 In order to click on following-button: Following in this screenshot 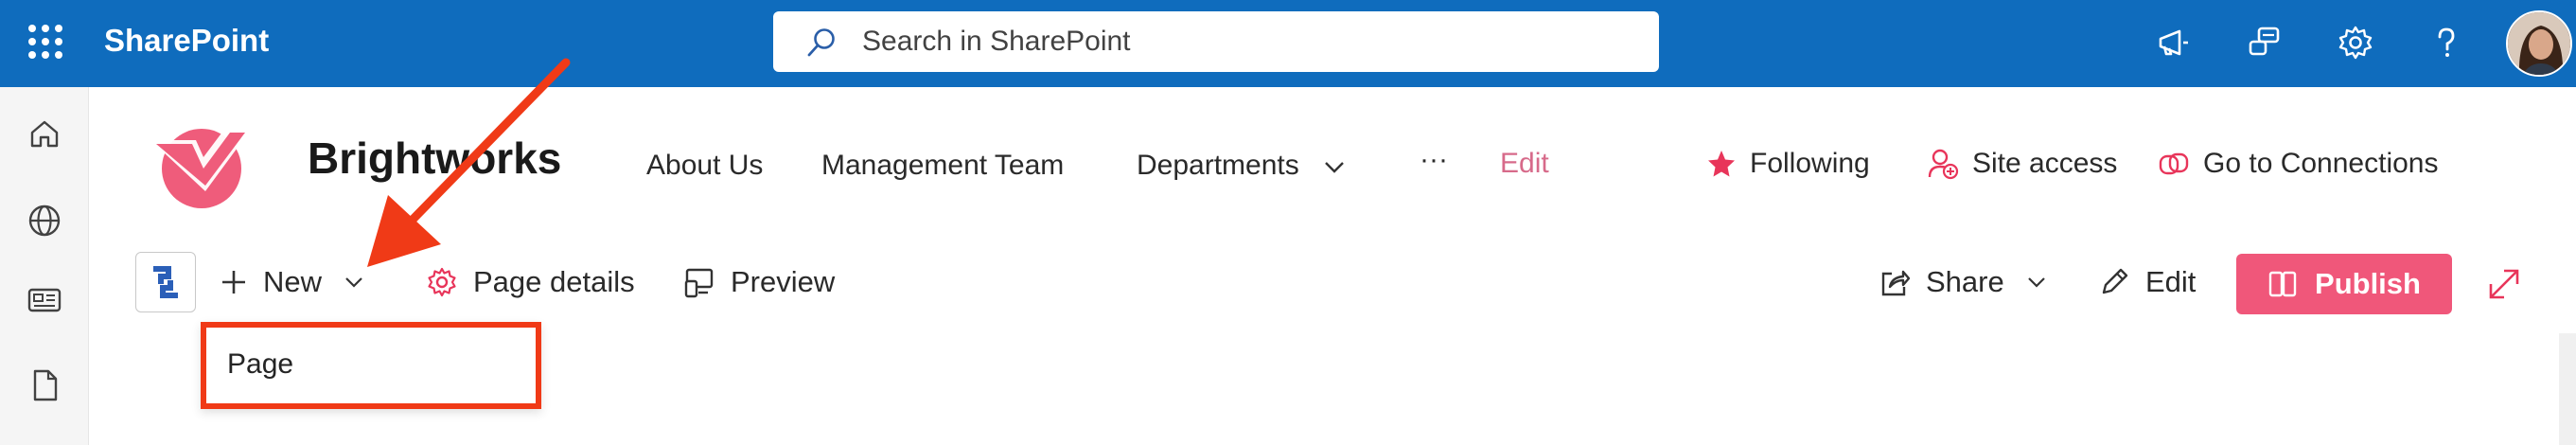, I will do `click(1788, 164)`.